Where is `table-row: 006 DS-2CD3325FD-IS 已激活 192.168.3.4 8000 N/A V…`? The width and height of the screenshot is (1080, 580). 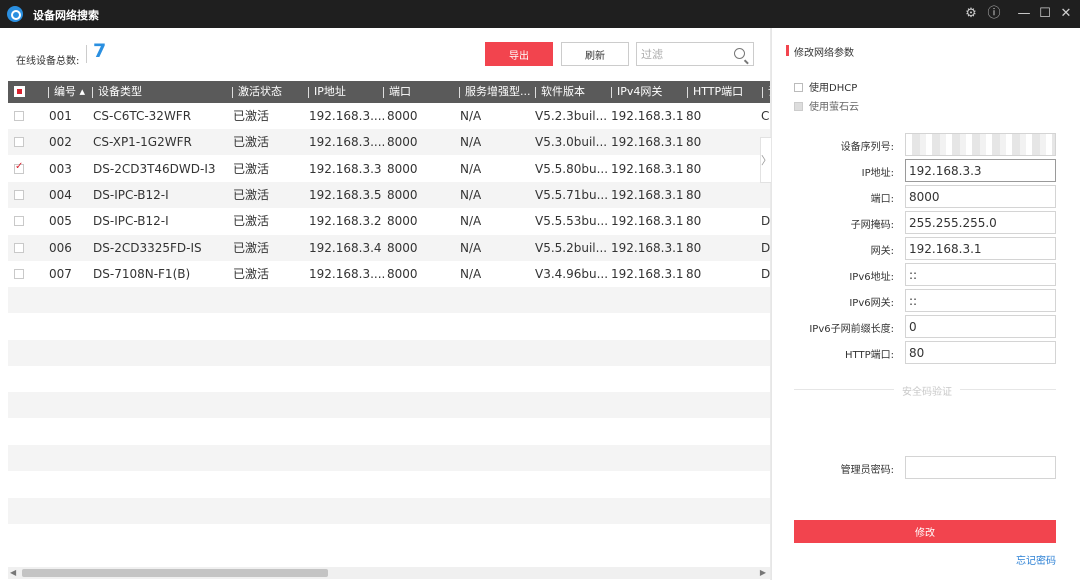
table-row: 006 DS-2CD3325FD-IS 已激活 192.168.3.4 8000 N/A V… is located at coordinates (389, 247).